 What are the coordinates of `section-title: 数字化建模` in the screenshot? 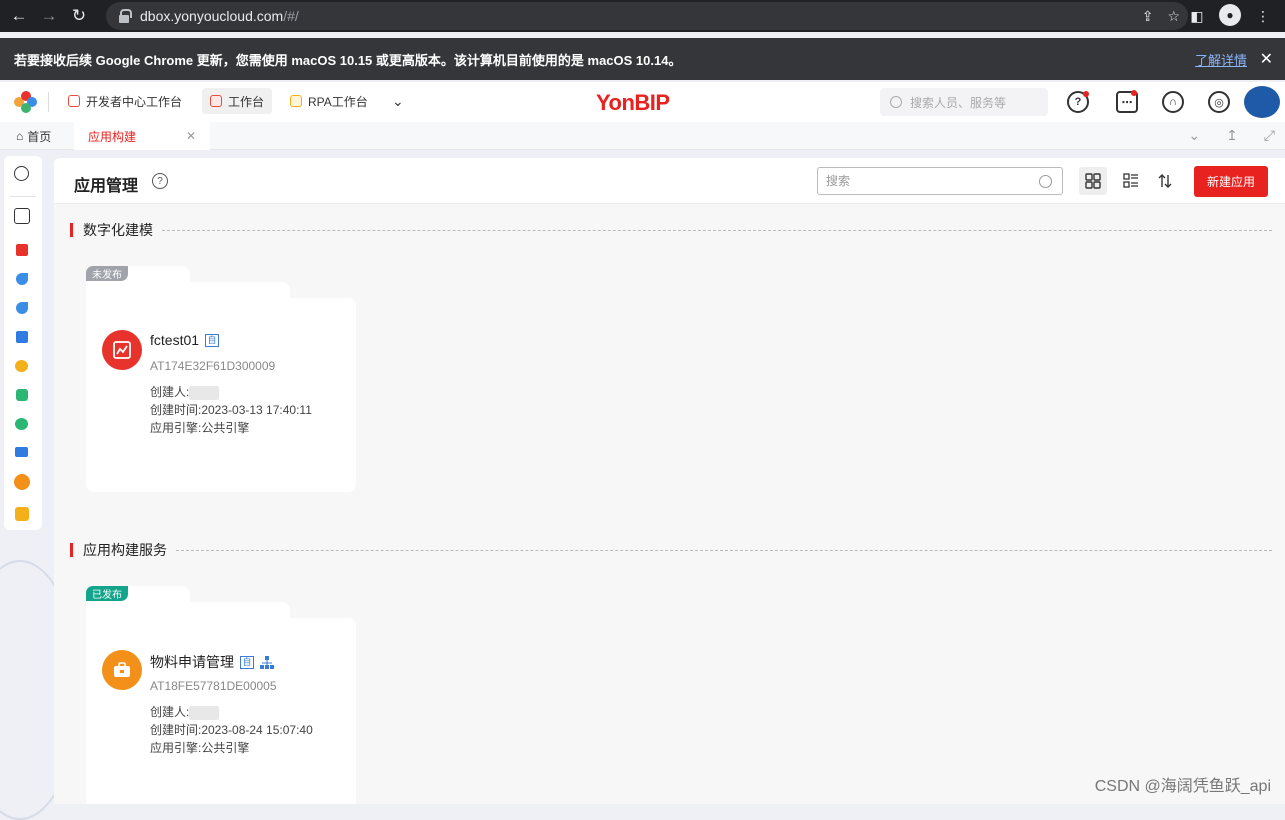 It's located at (111, 230).